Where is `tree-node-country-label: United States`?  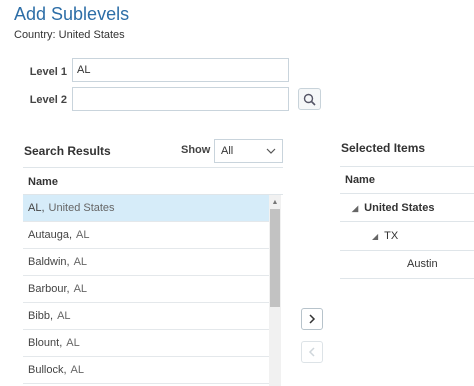 tree-node-country-label: United States is located at coordinates (399, 208).